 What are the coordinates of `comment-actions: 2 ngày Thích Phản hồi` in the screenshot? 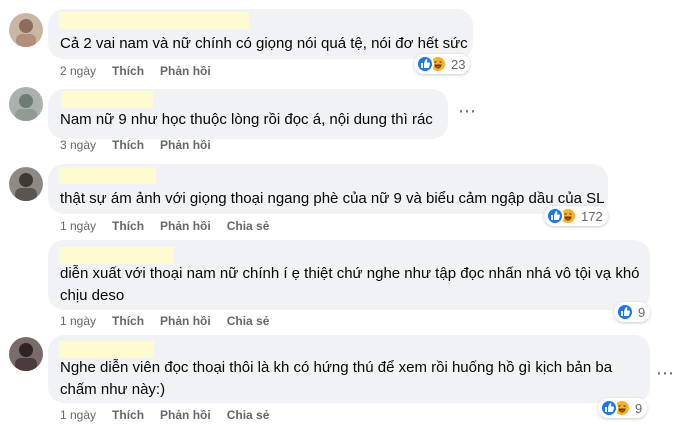 It's located at (143, 71).